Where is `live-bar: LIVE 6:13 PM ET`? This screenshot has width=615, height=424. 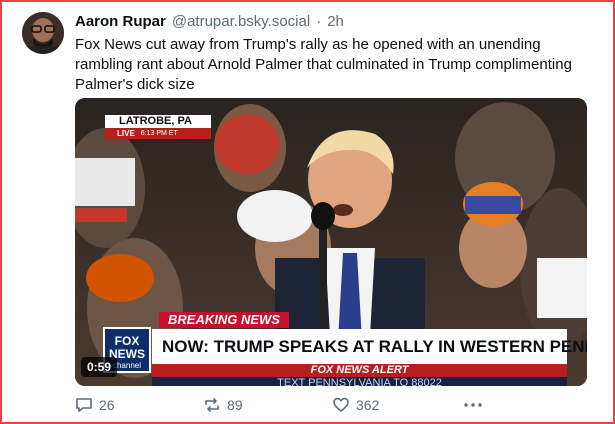 live-bar: LIVE 6:13 PM ET is located at coordinates (158, 133).